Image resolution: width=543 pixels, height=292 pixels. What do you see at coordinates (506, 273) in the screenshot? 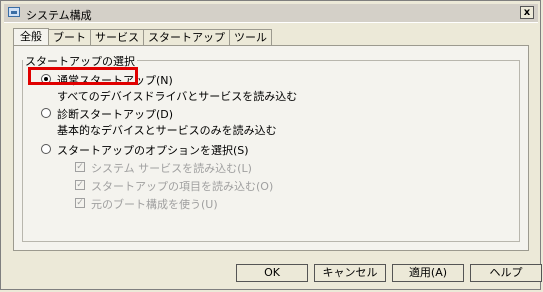
I see `help-button: ヘルプ` at bounding box center [506, 273].